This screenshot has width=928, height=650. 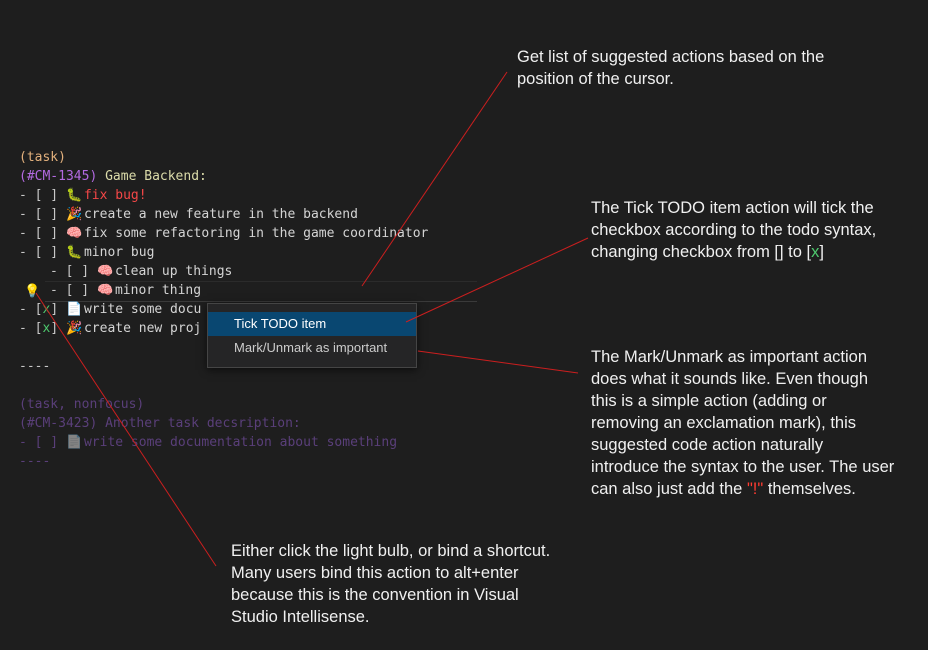 I want to click on todo-item: - [ ] 🐛 fix bug!, so click(x=214, y=195).